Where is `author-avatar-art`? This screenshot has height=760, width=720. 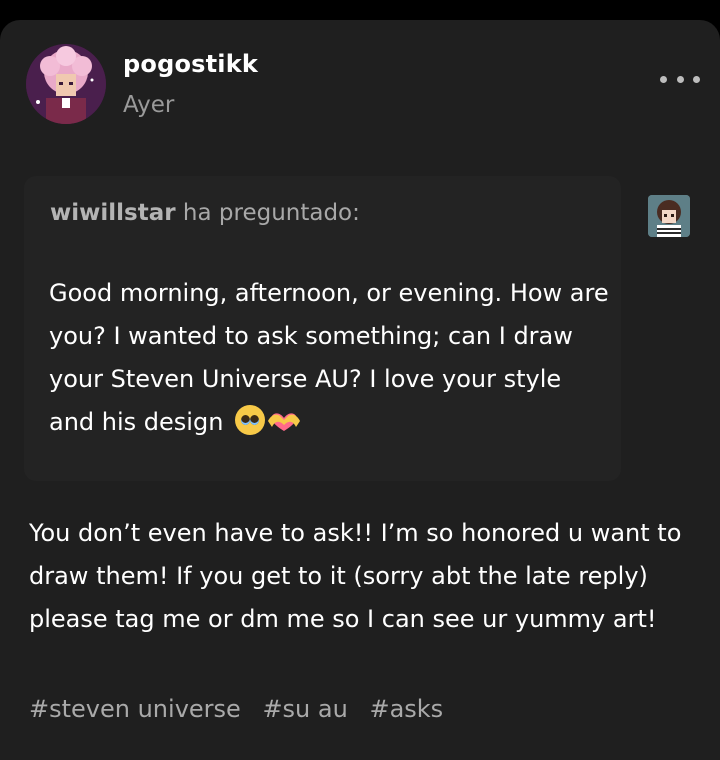
author-avatar-art is located at coordinates (66, 84).